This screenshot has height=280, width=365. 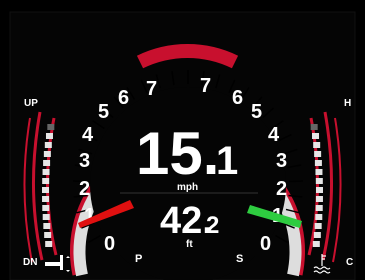 I want to click on left-label-3: 3, so click(x=84, y=161).